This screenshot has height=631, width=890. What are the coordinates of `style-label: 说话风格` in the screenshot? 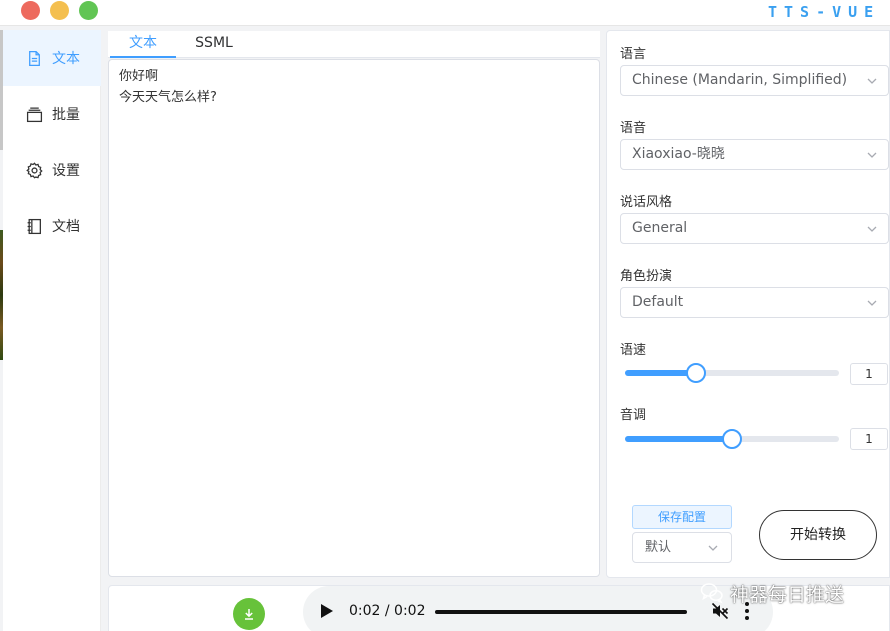 It's located at (646, 202).